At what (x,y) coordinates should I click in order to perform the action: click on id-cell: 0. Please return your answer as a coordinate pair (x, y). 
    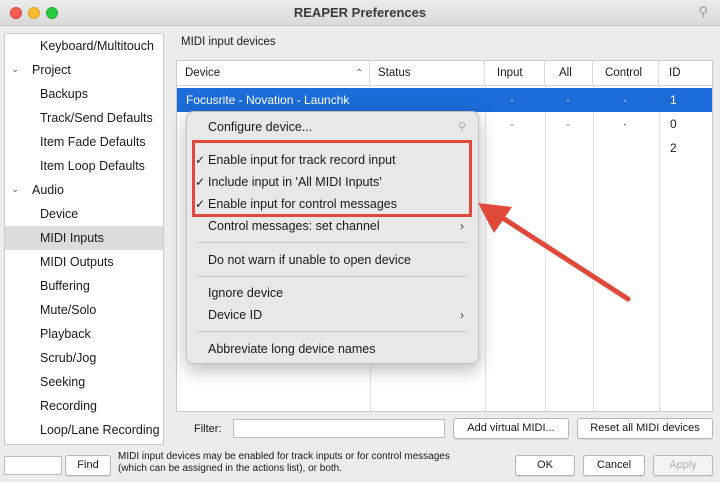
    Looking at the image, I should click on (673, 124).